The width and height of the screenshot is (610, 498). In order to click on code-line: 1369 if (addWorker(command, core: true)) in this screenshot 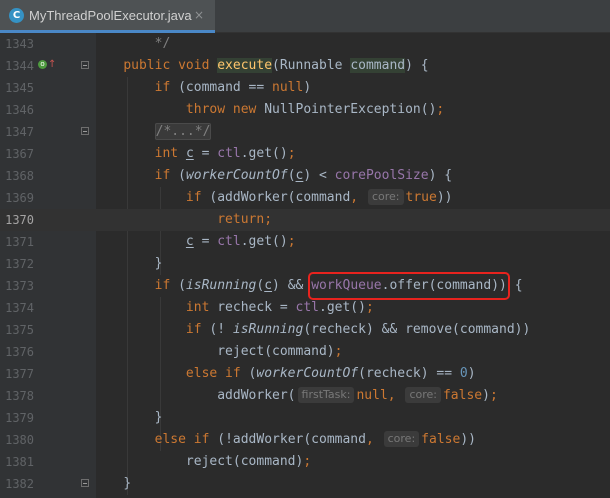, I will do `click(305, 198)`.